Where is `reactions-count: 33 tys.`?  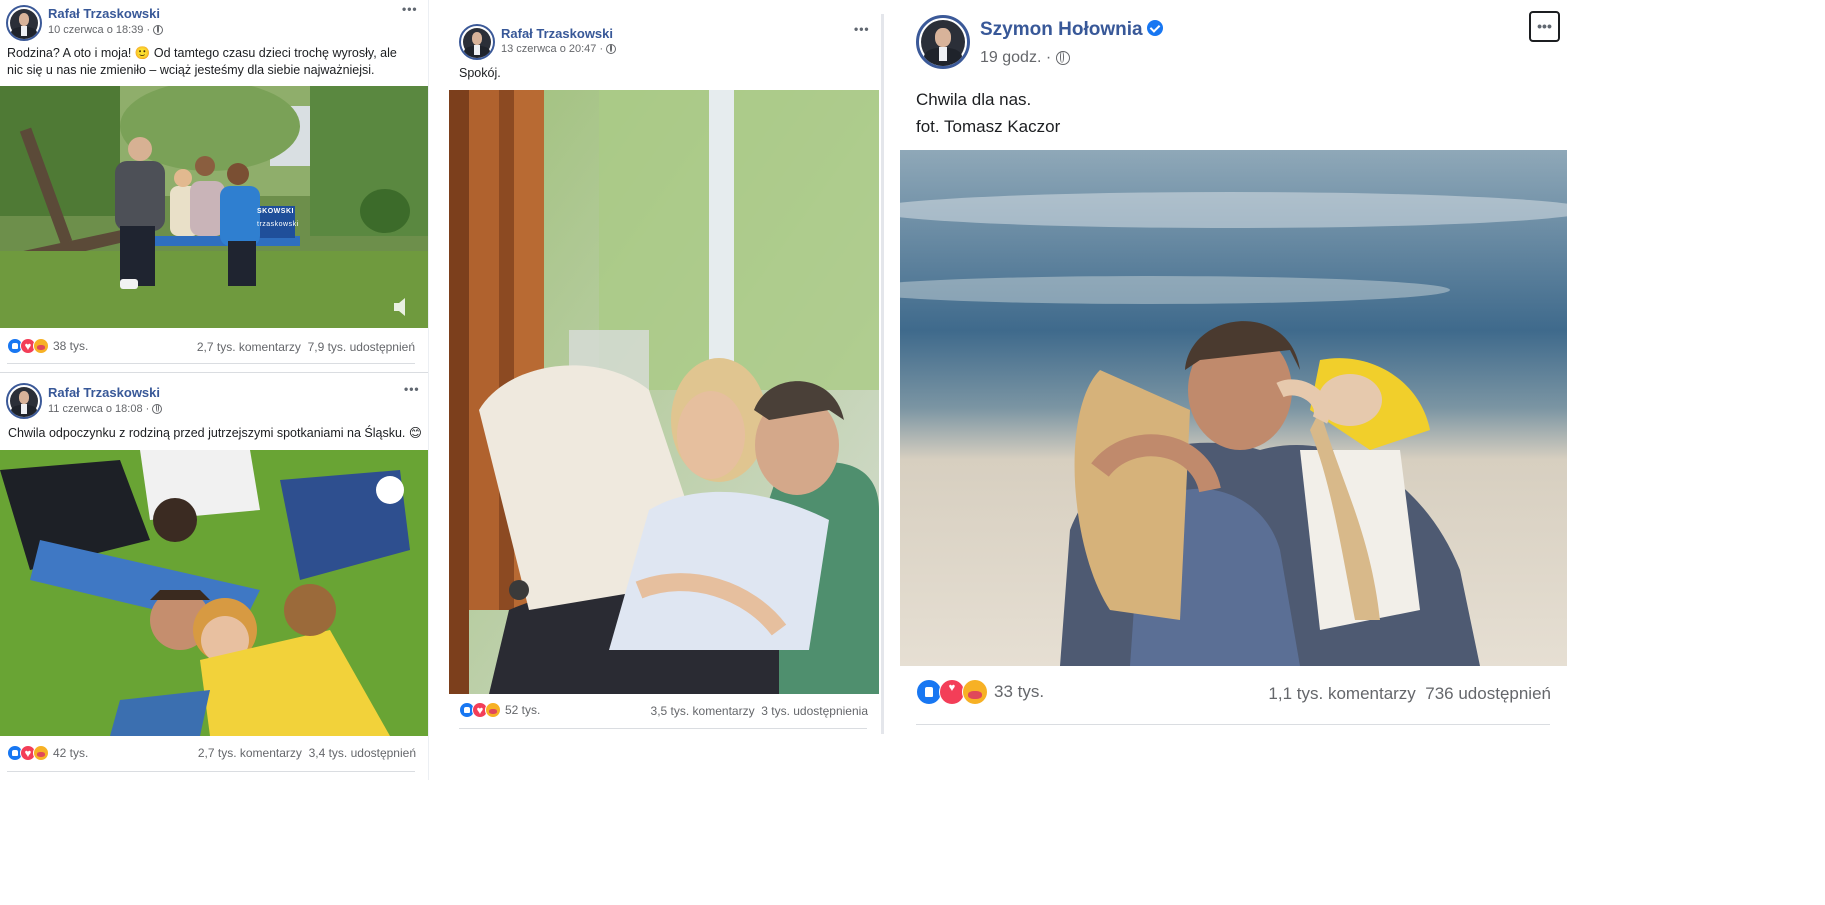 reactions-count: 33 tys. is located at coordinates (1019, 691).